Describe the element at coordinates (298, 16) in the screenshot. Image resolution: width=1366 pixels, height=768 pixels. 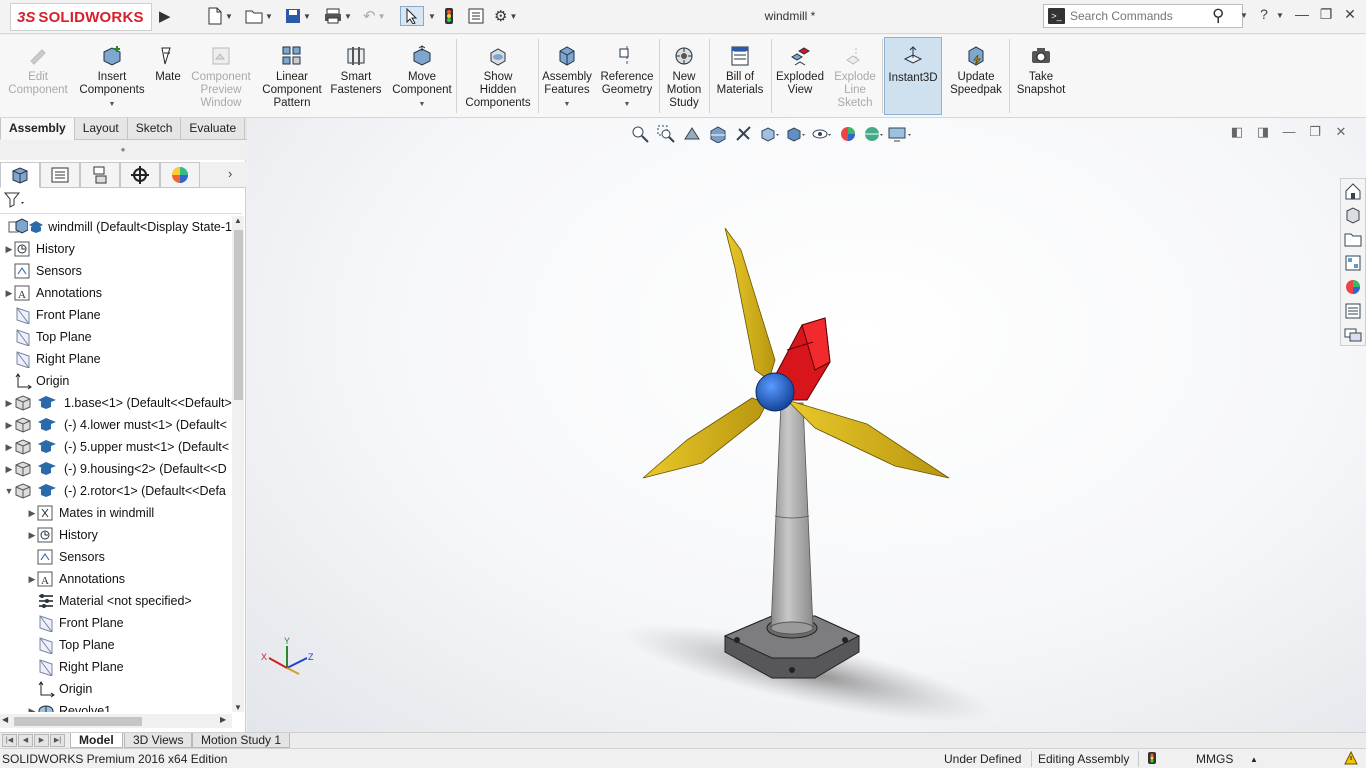
I see `save-icon: ▼` at that location.